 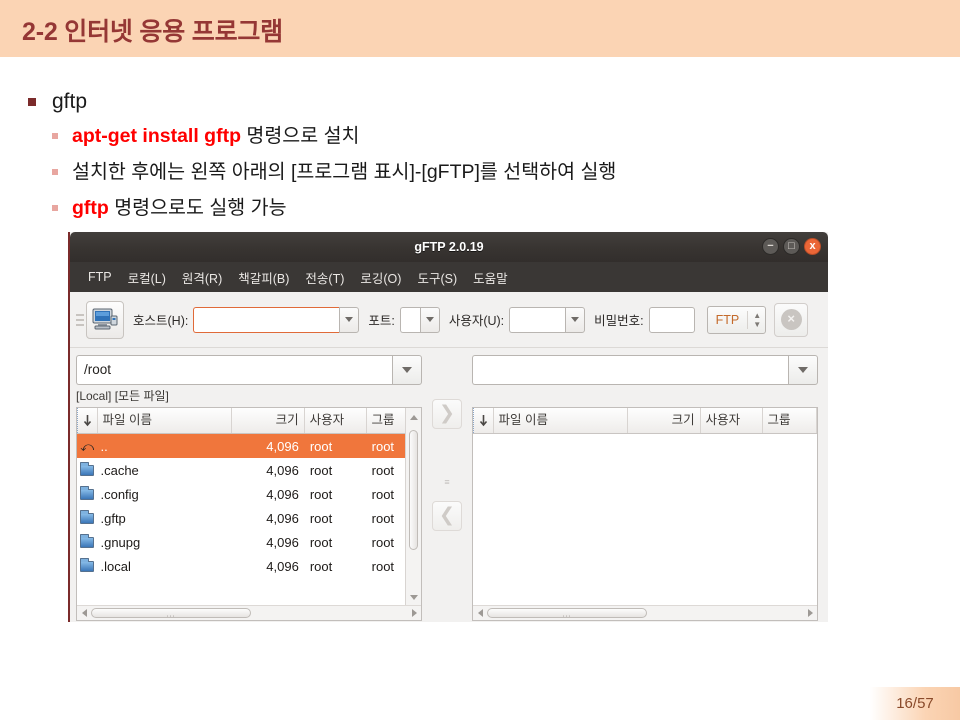 What do you see at coordinates (732, 420) in the screenshot?
I see `remote-col-user: 사용자` at bounding box center [732, 420].